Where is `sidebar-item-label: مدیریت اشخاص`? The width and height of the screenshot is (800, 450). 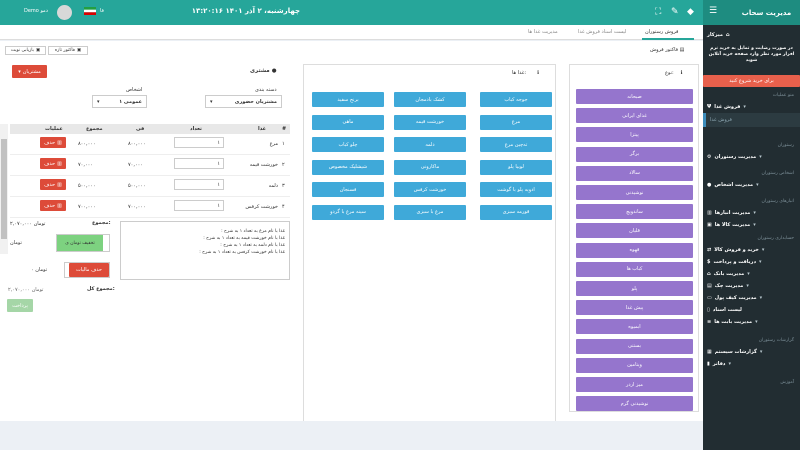
sidebar-item-label: مدیریت اشخاص is located at coordinates (734, 185).